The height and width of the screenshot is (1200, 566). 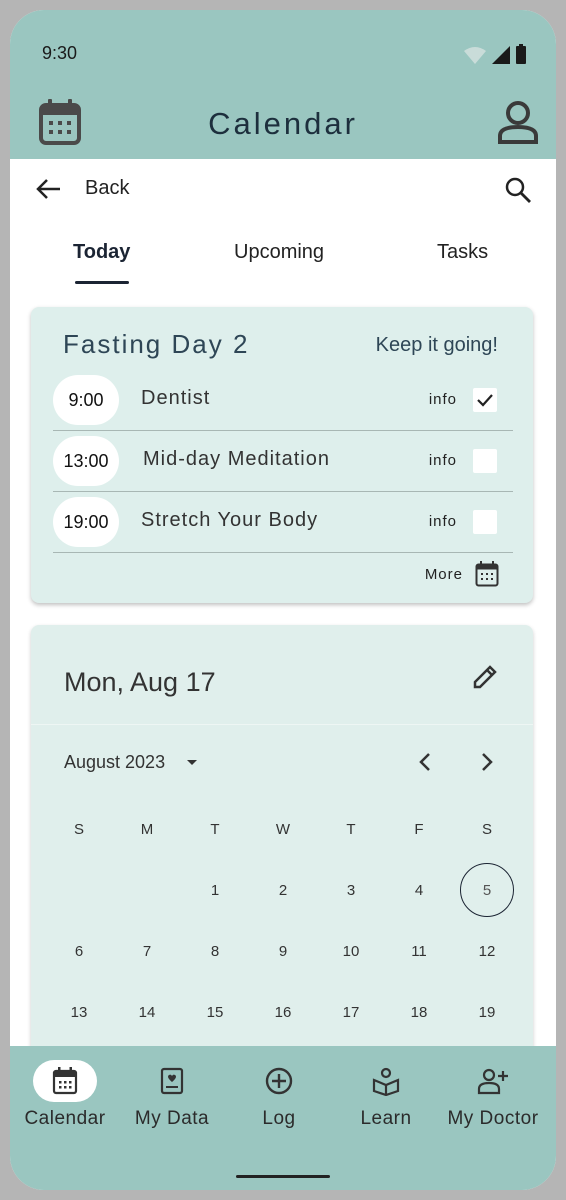 I want to click on nav-label: Calendar, so click(x=65, y=1118).